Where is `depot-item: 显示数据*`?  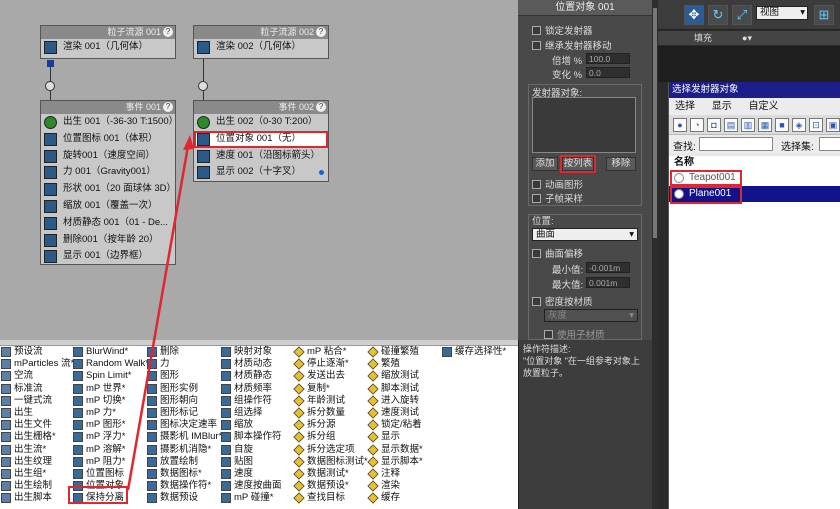 depot-item: 显示数据* is located at coordinates (404, 450).